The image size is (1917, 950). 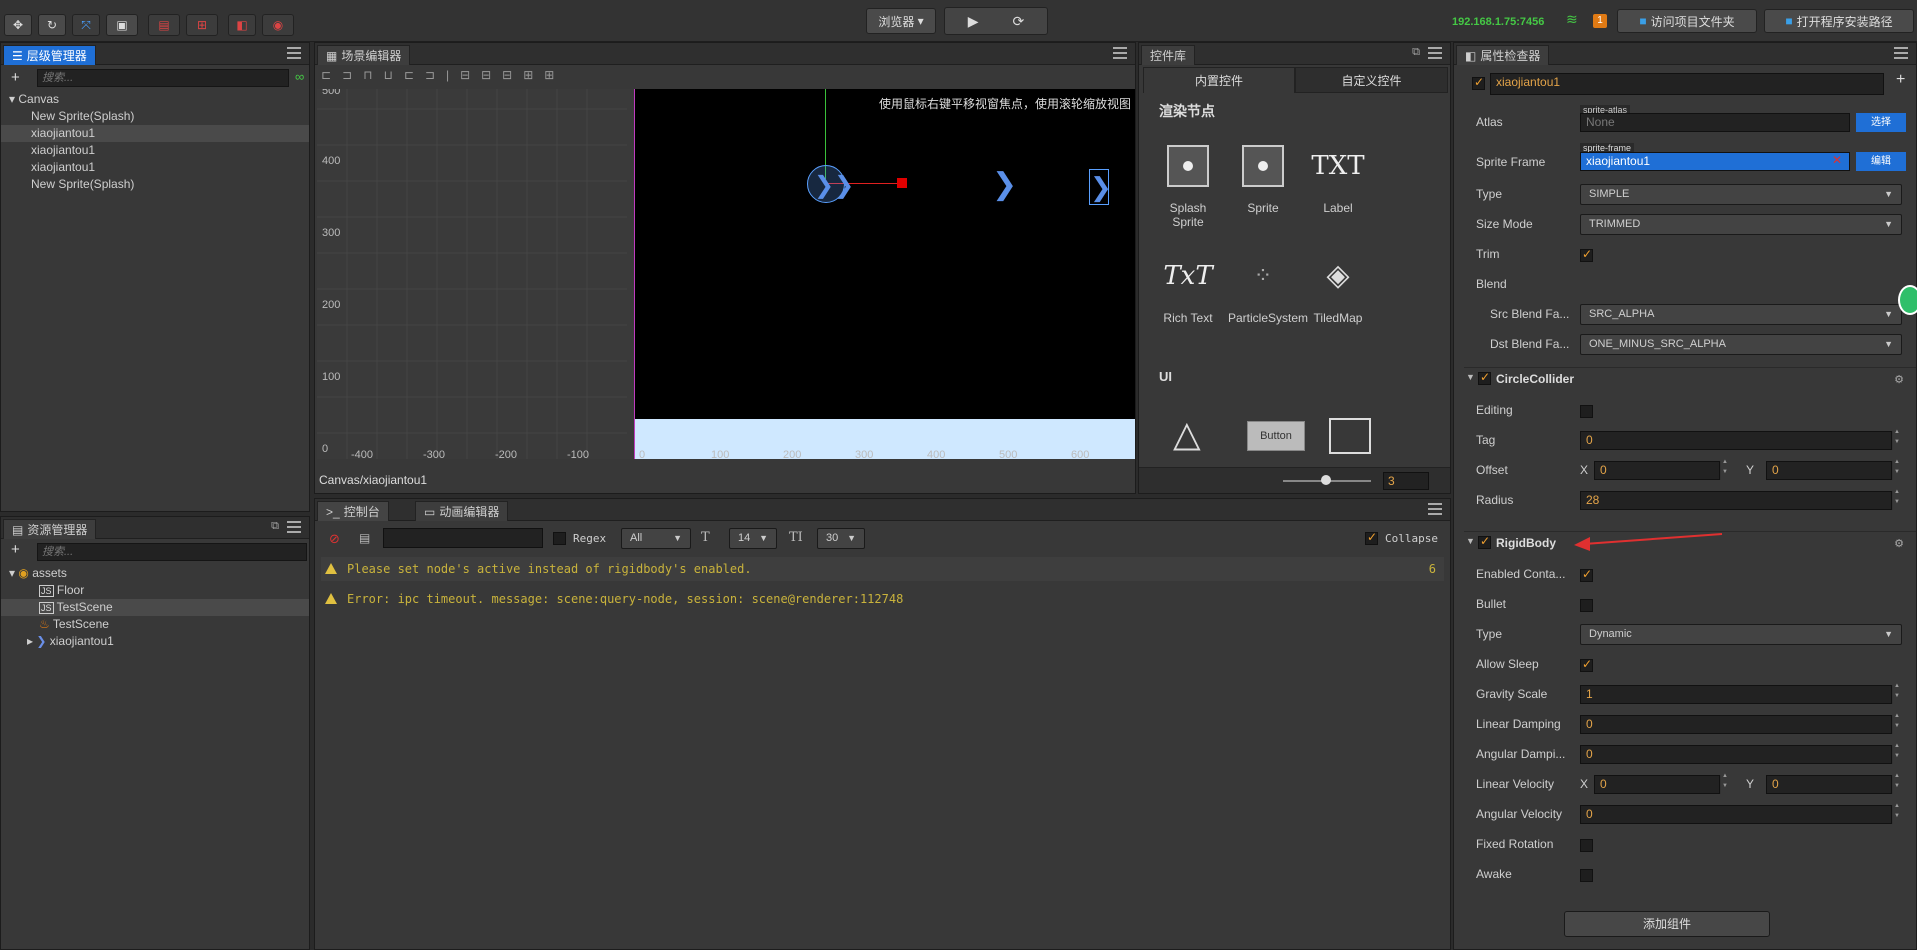 What do you see at coordinates (1715, 122) in the screenshot?
I see `atlas-input: None` at bounding box center [1715, 122].